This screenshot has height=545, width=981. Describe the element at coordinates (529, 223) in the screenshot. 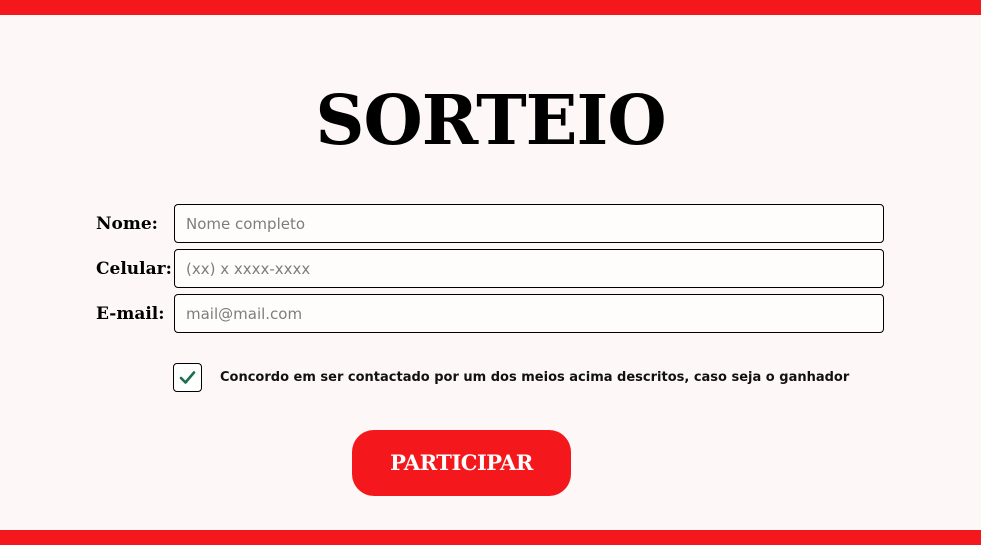

I see `nome-input` at that location.